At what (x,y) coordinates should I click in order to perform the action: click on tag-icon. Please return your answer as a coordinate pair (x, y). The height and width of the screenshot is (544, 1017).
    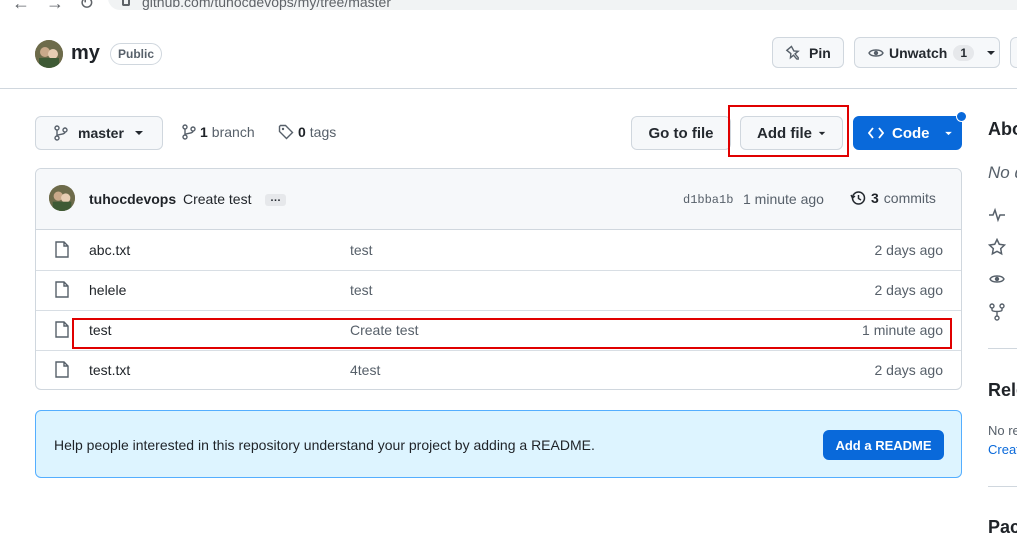
    Looking at the image, I should click on (286, 132).